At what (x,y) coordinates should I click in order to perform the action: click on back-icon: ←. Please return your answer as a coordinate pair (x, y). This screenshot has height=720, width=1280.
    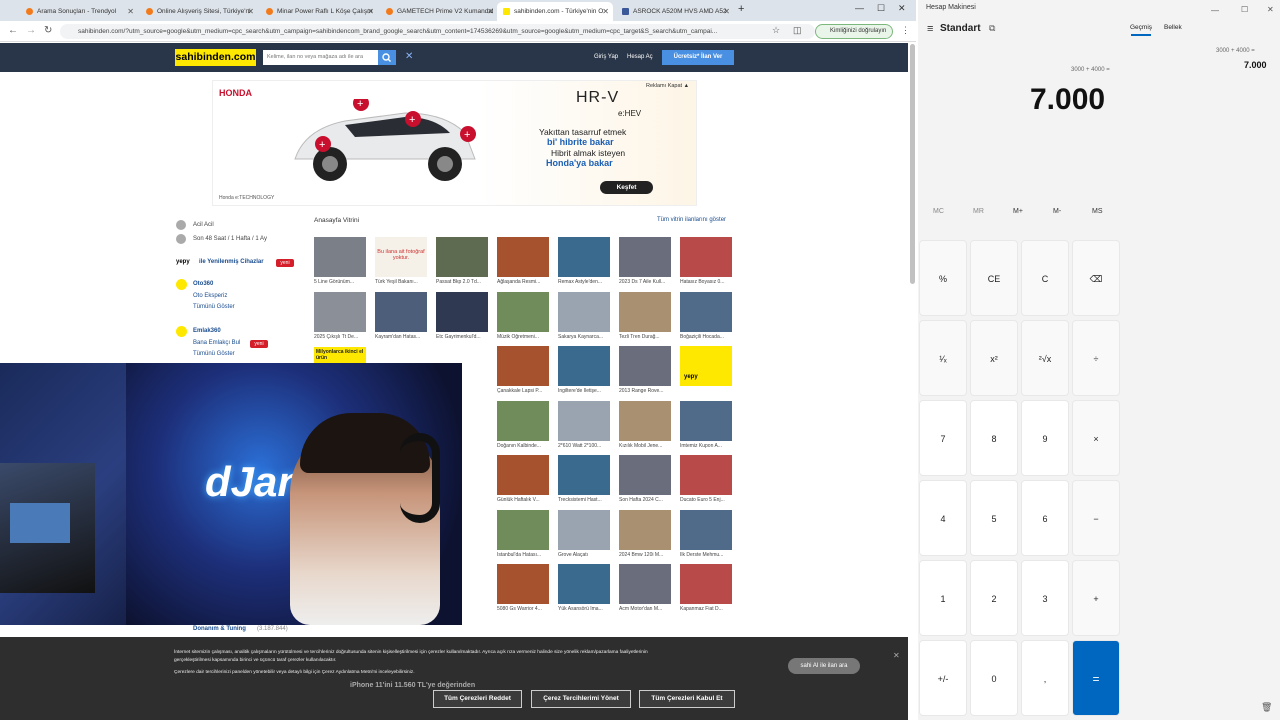
    Looking at the image, I should click on (13, 30).